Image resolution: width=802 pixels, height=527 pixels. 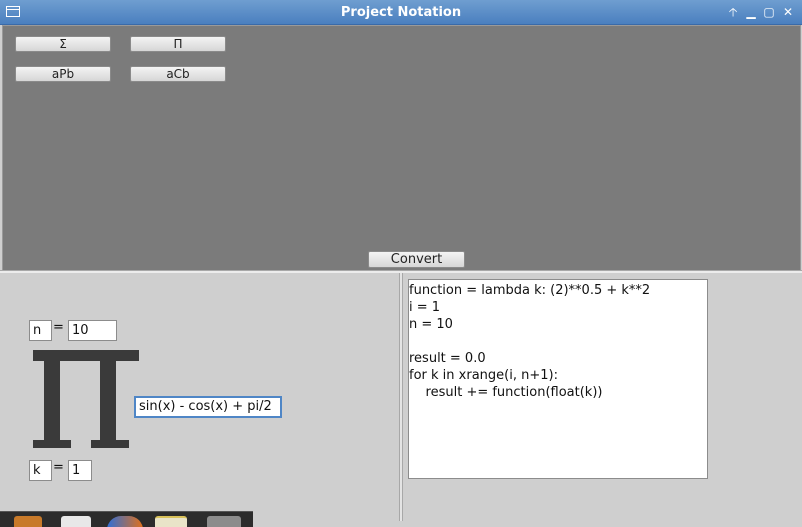 I want to click on upper-value-field: 10, so click(x=92, y=330).